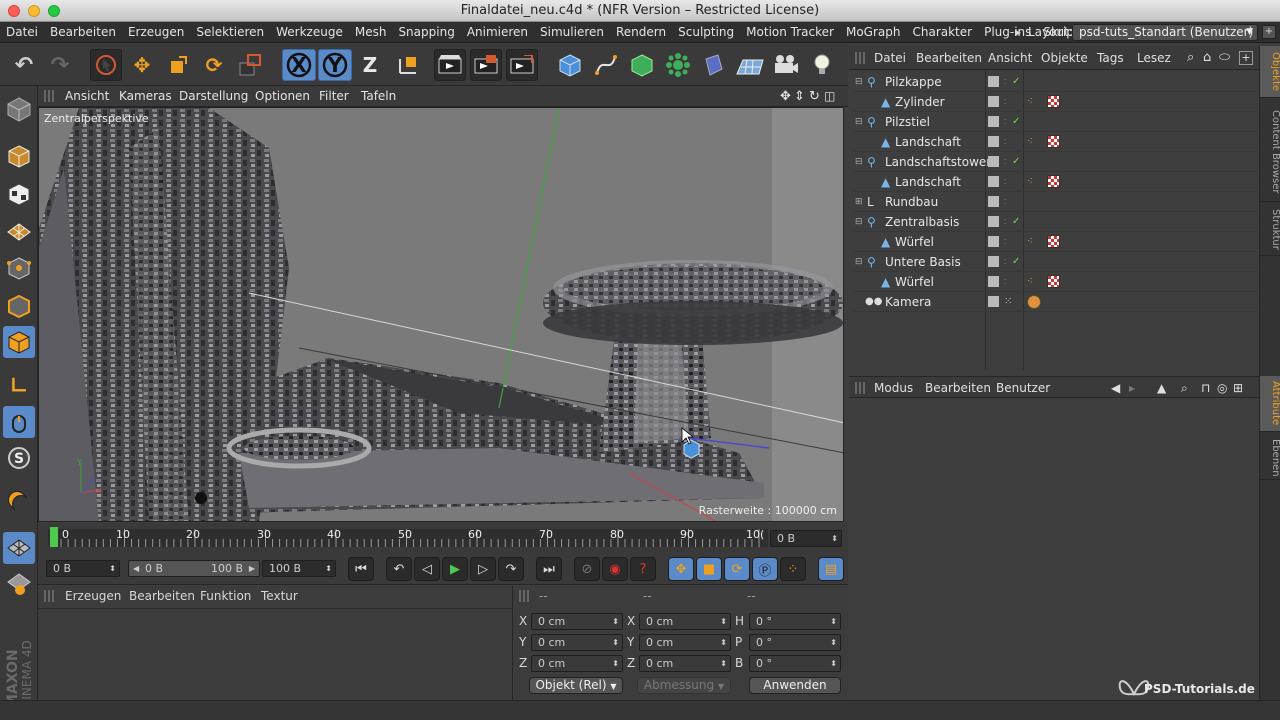 This screenshot has width=1280, height=720. What do you see at coordinates (1055, 262) in the screenshot?
I see `object-row-untere-basis: ⊟ ⚲ Untere Basis ⁚ ✓` at bounding box center [1055, 262].